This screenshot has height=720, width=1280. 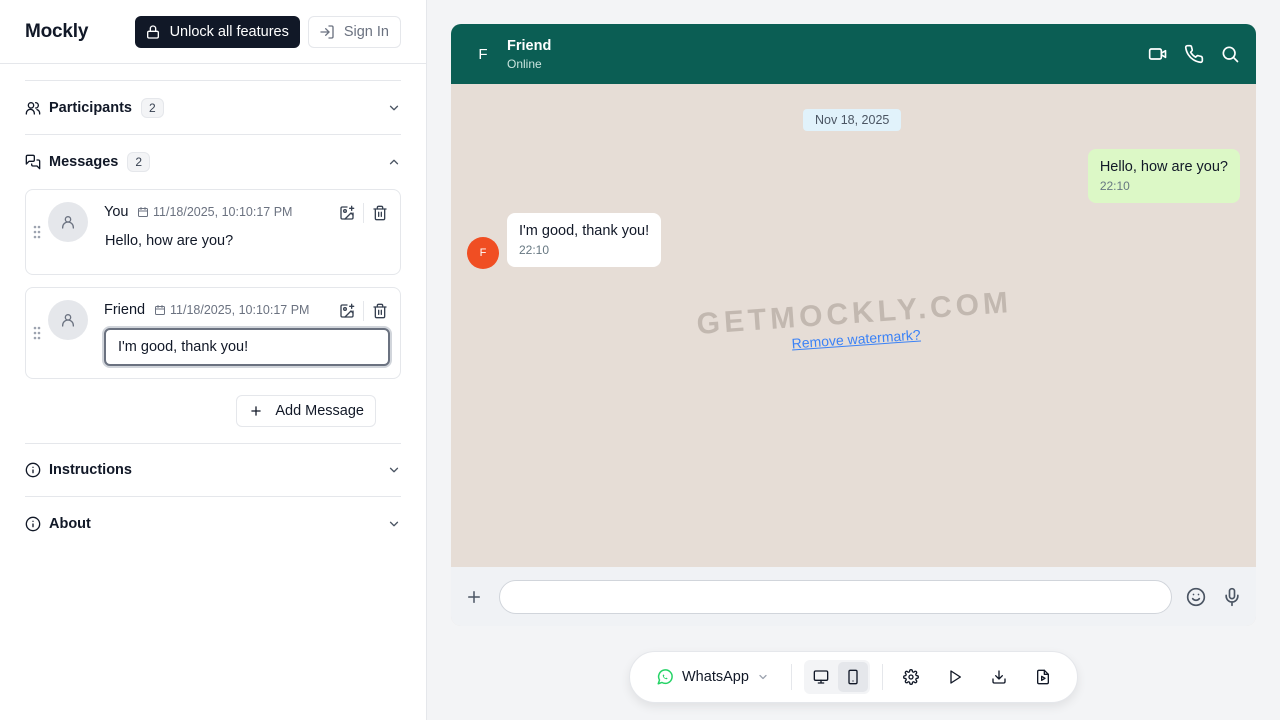 What do you see at coordinates (84, 162) in the screenshot?
I see `messages-title: Messages` at bounding box center [84, 162].